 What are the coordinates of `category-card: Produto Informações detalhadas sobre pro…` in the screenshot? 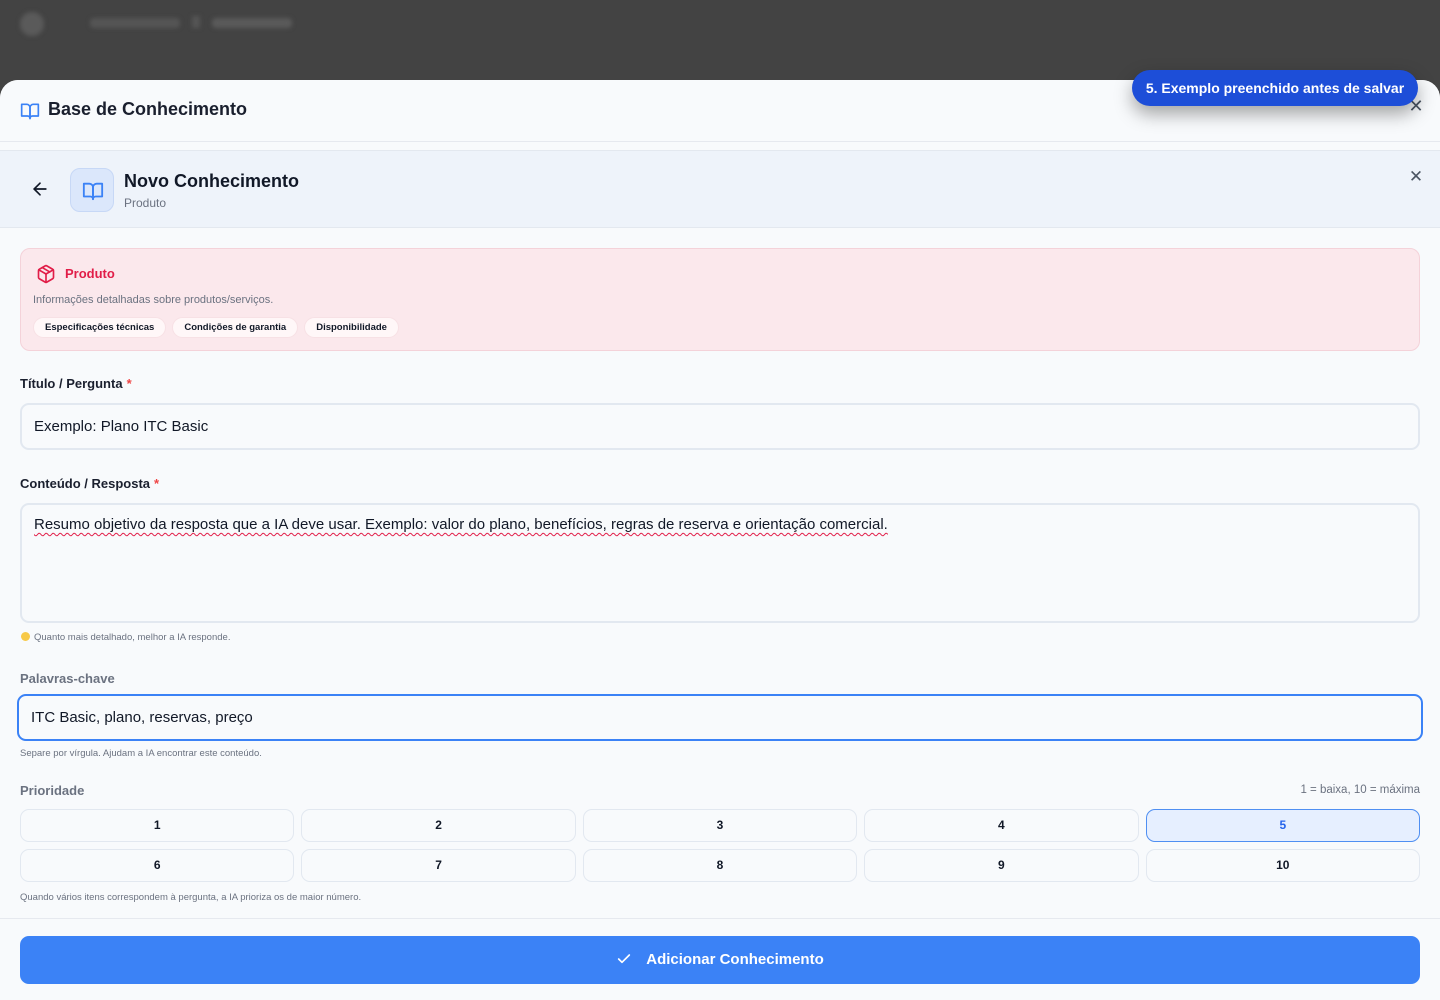 It's located at (720, 299).